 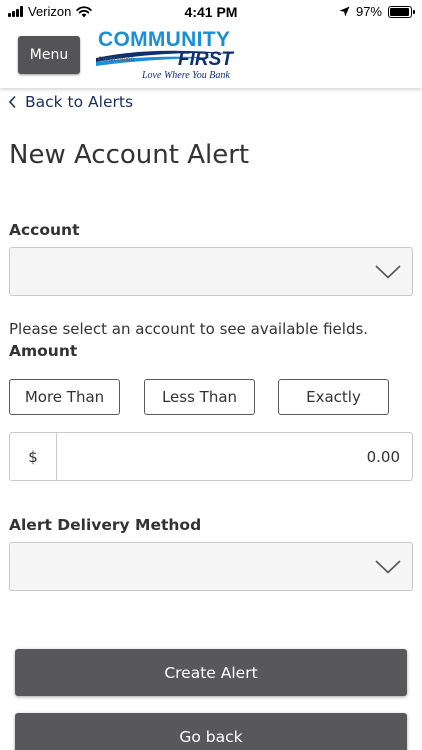 What do you see at coordinates (49, 55) in the screenshot?
I see `menu-button: Menu` at bounding box center [49, 55].